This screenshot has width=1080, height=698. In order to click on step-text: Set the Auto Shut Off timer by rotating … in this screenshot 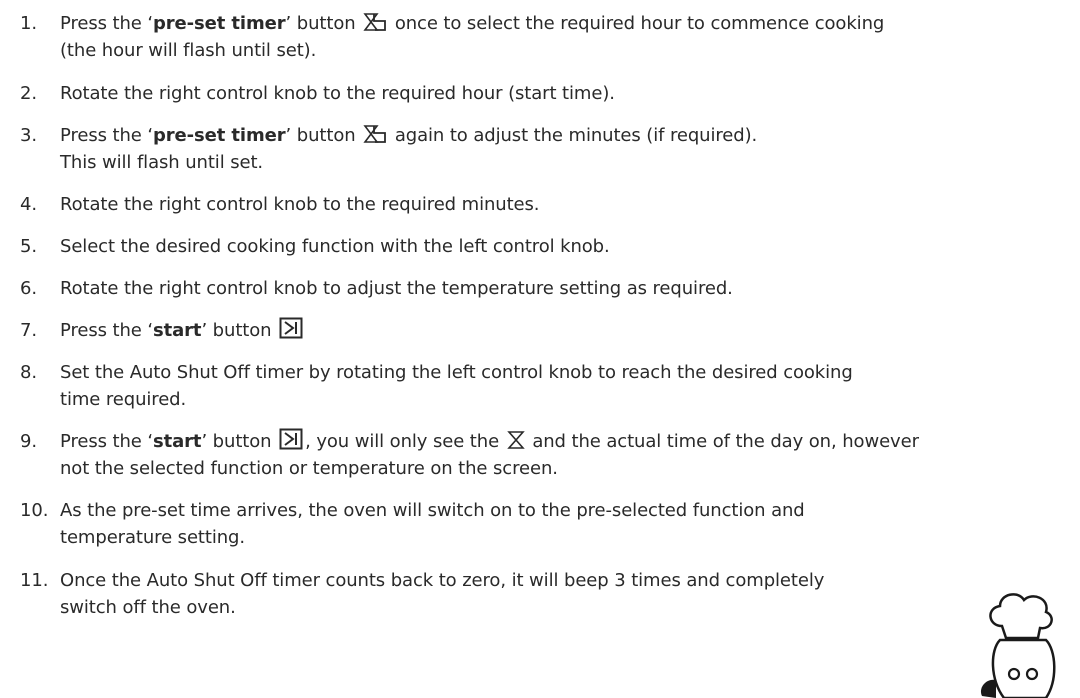, I will do `click(456, 386)`.